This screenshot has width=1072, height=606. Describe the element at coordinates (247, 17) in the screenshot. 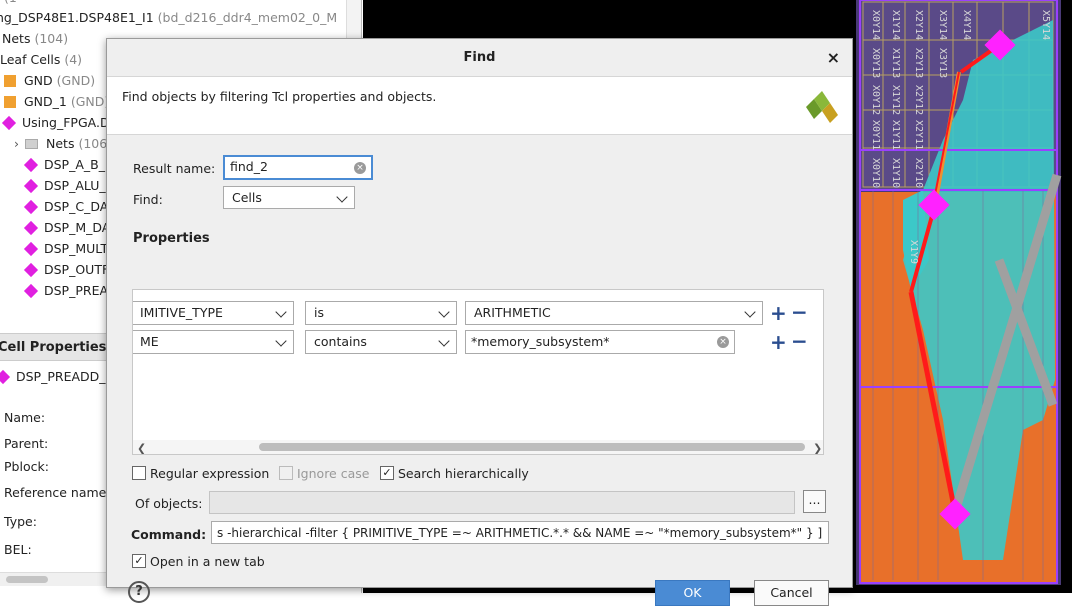

I see `tree-row-count: (bd_d216_ddr4_mem02_0_M` at that location.